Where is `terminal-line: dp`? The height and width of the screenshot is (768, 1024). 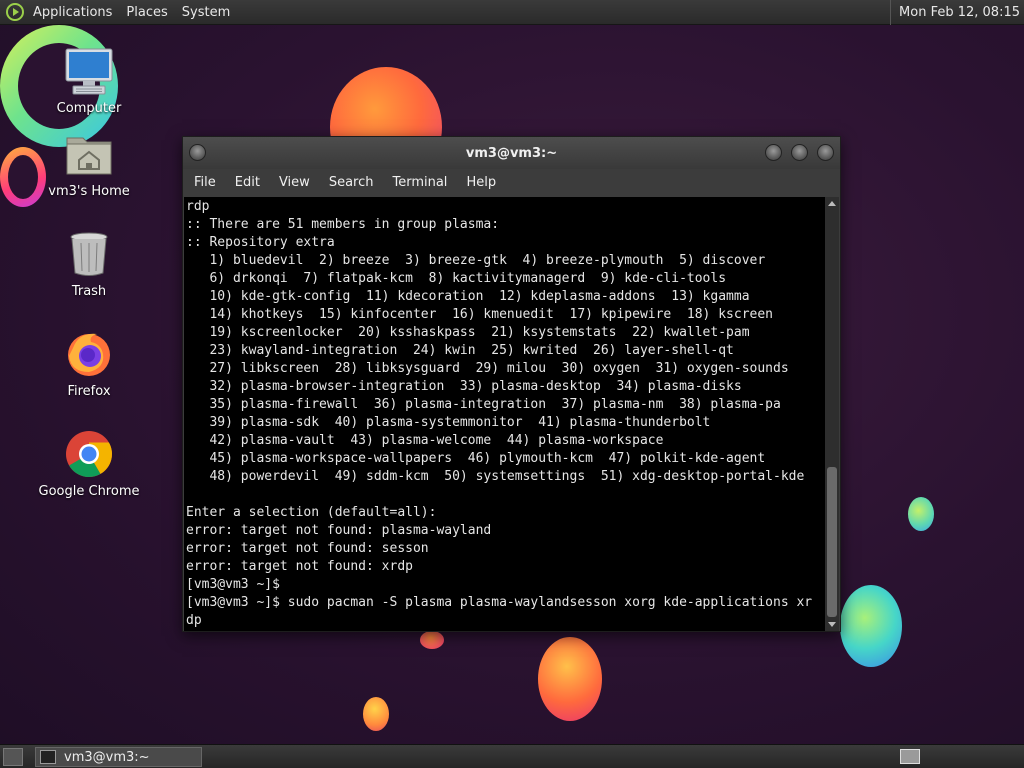
terminal-line: dp is located at coordinates (194, 620).